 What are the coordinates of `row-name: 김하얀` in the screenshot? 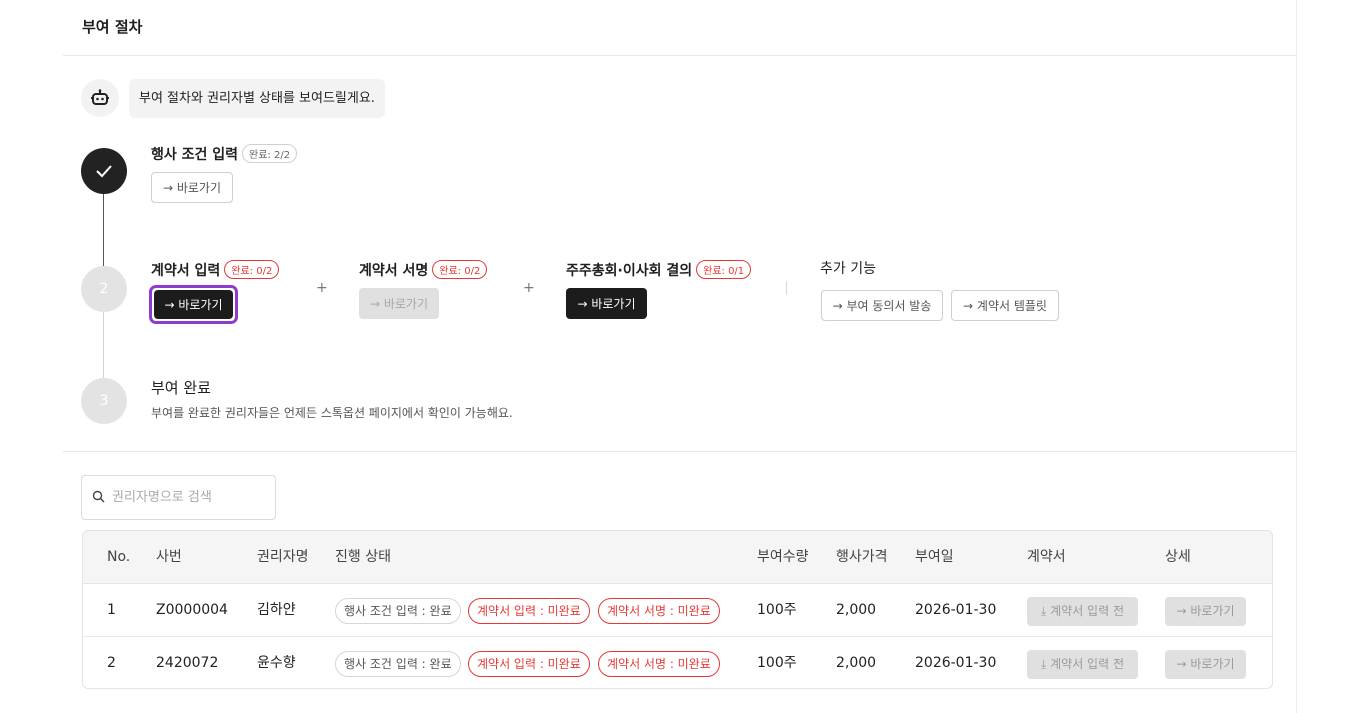 It's located at (276, 610).